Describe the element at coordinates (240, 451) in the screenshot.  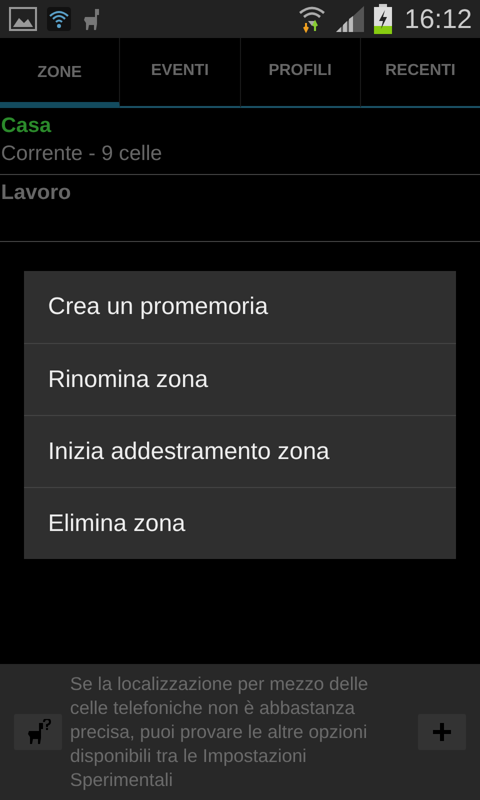
I see `menu-item: Inizia addestramento zona` at that location.